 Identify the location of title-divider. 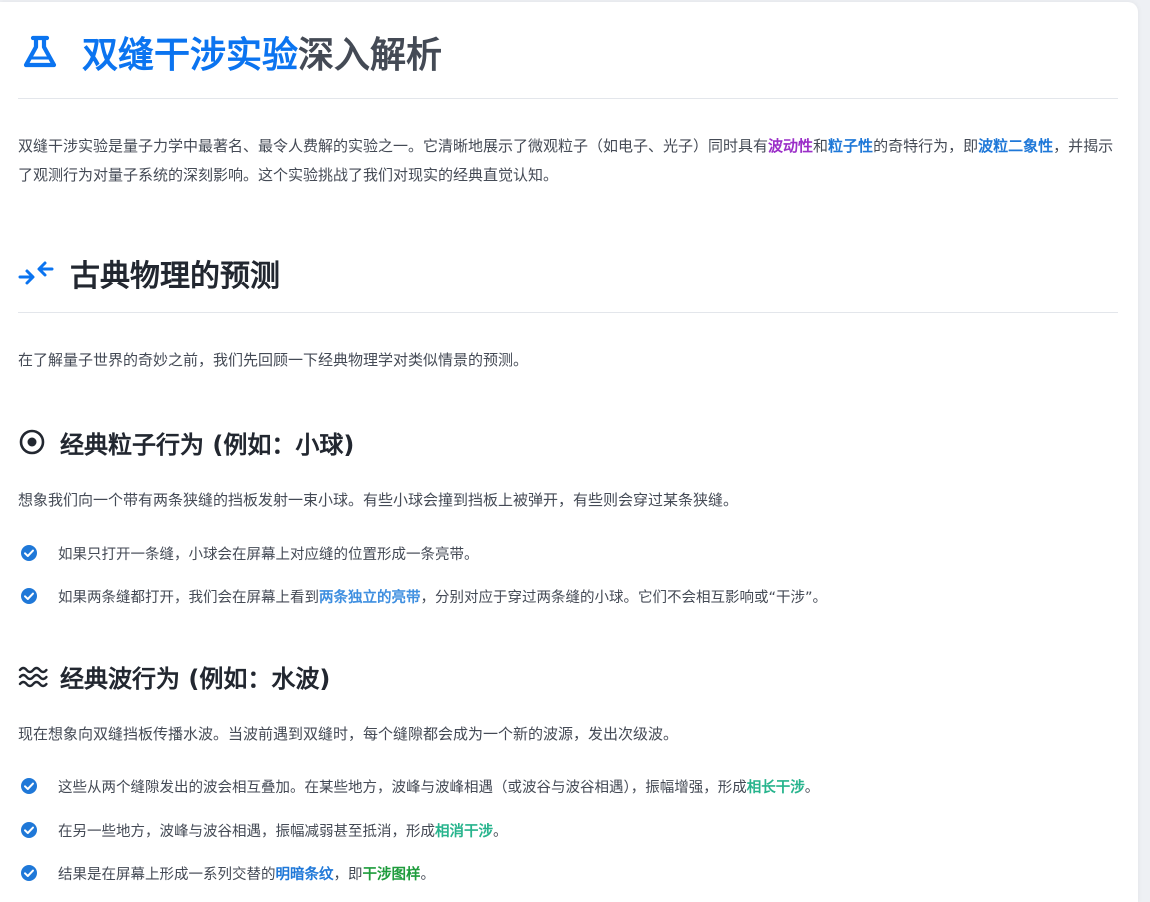
(568, 98).